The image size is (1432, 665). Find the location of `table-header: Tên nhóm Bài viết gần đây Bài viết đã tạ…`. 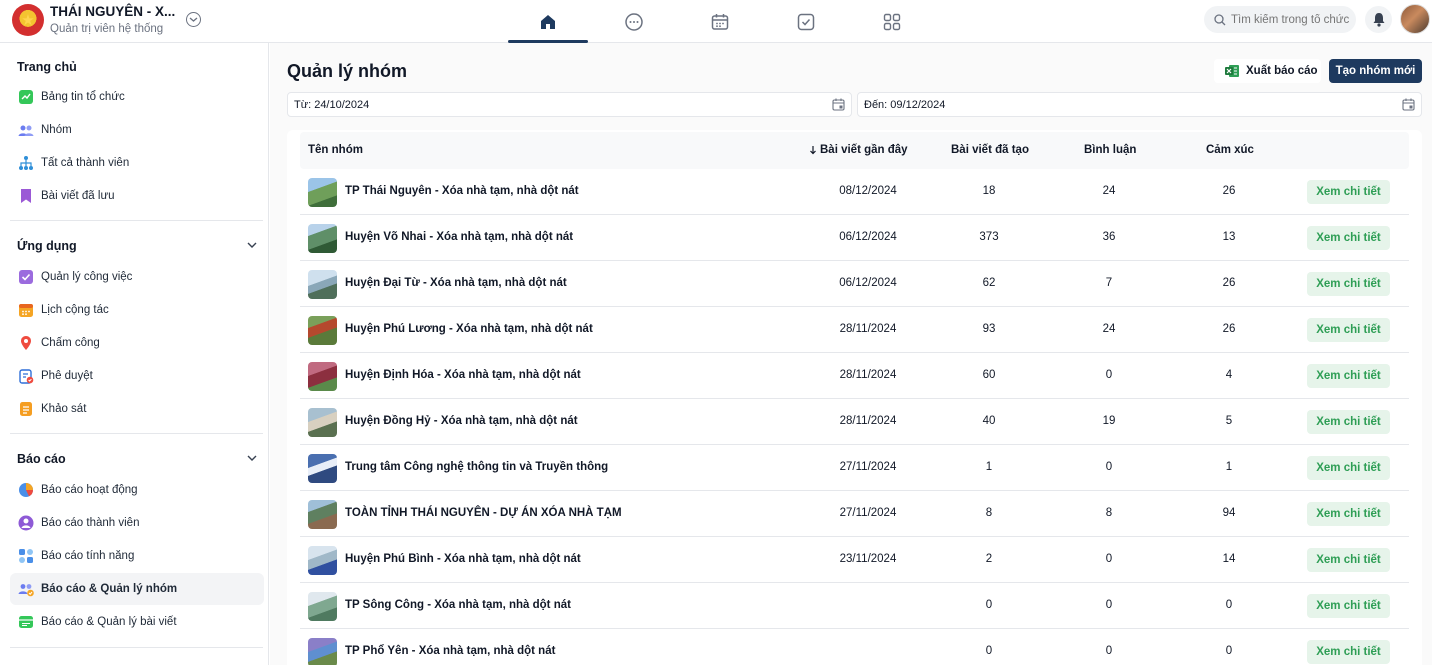

table-header: Tên nhóm Bài viết gần đây Bài viết đã tạ… is located at coordinates (854, 150).